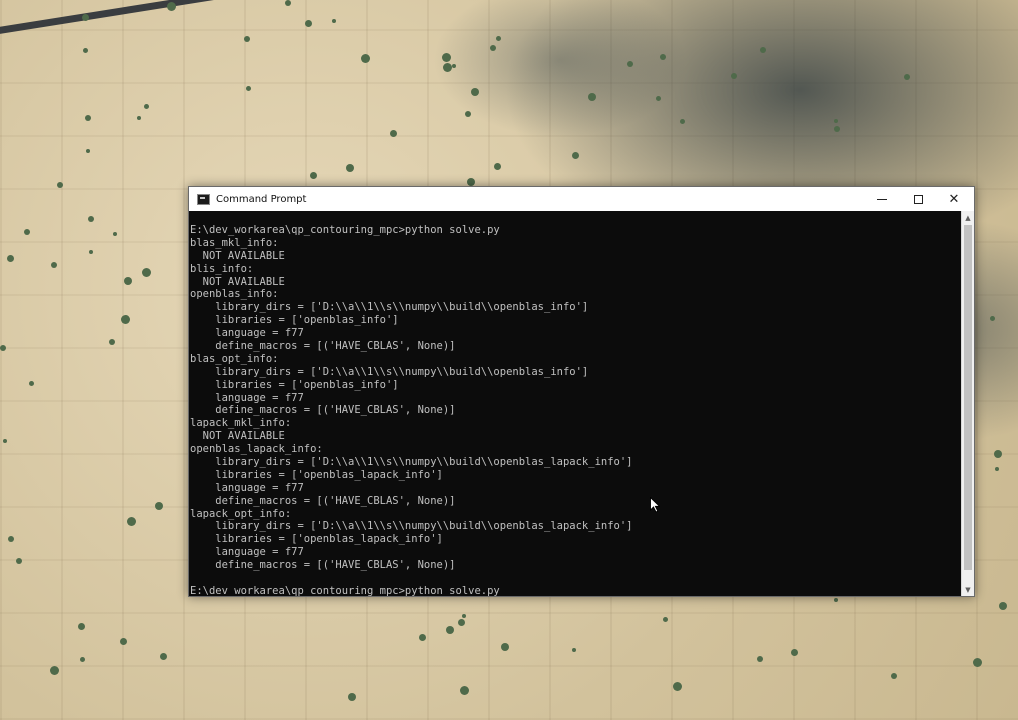 The width and height of the screenshot is (1018, 720). I want to click on maximize-icon, so click(918, 199).